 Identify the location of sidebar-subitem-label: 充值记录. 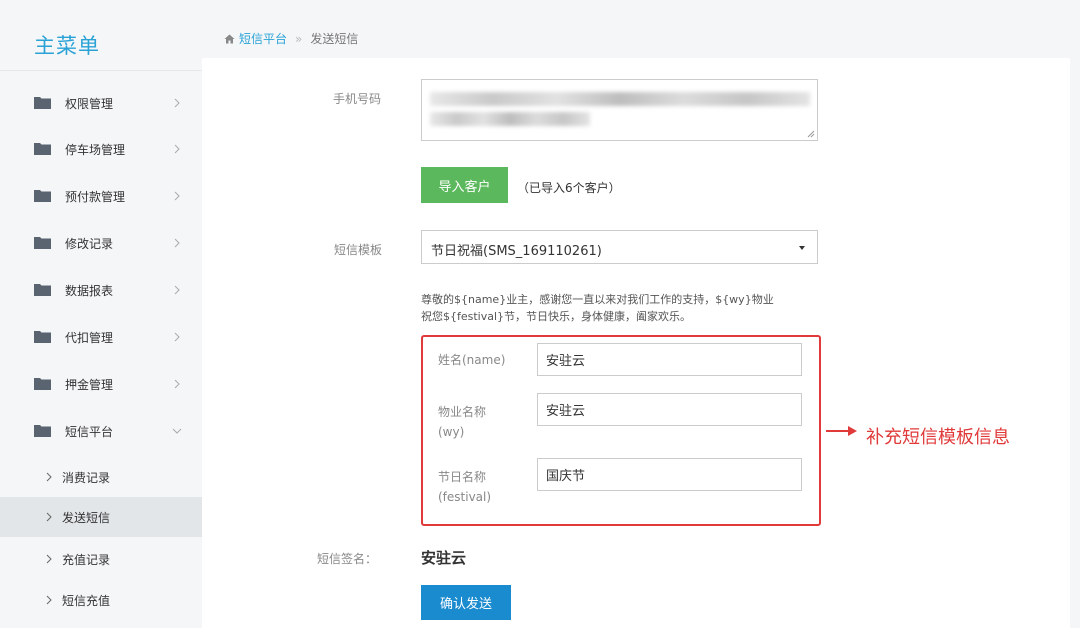
(86, 560).